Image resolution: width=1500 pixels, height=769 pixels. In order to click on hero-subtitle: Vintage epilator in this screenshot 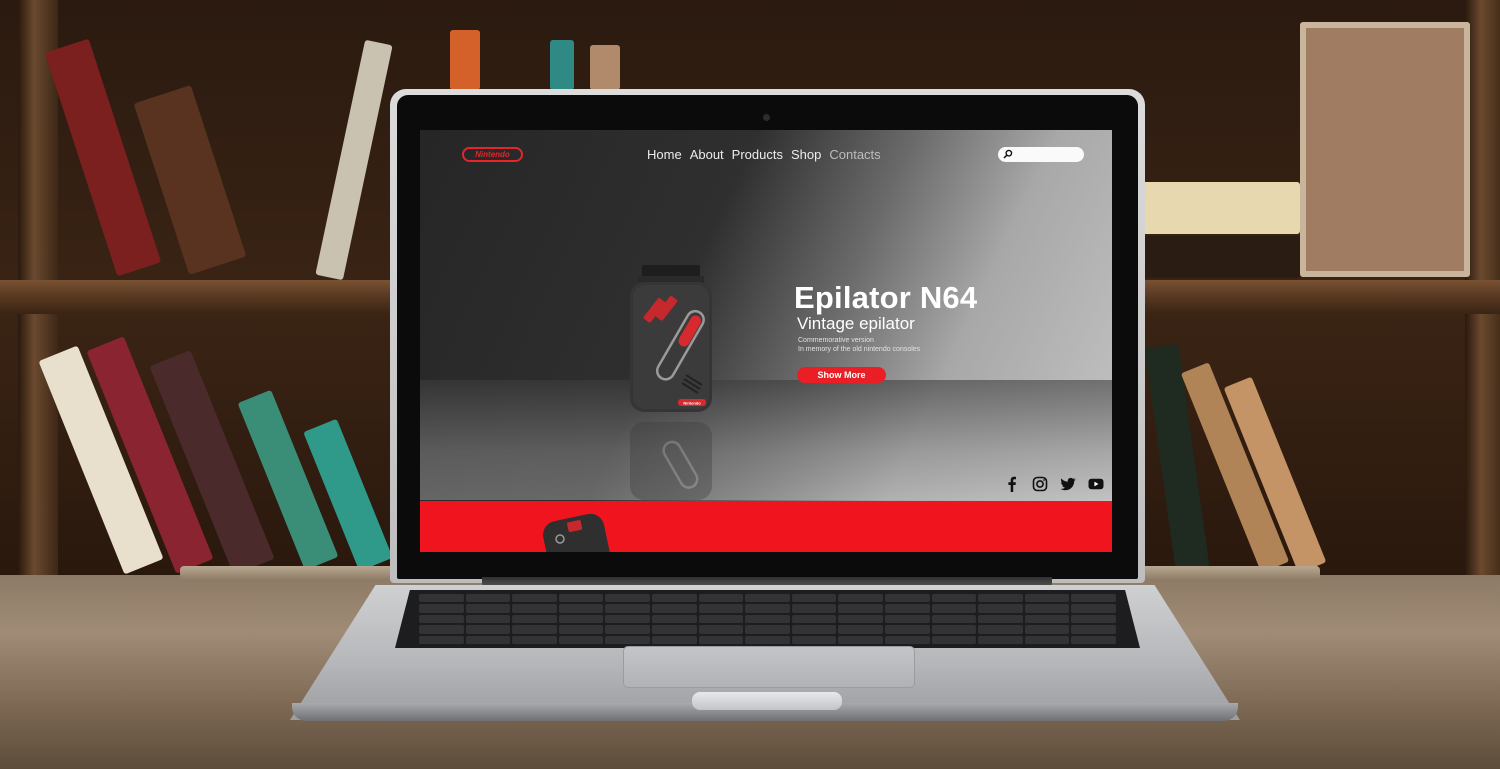, I will do `click(856, 323)`.